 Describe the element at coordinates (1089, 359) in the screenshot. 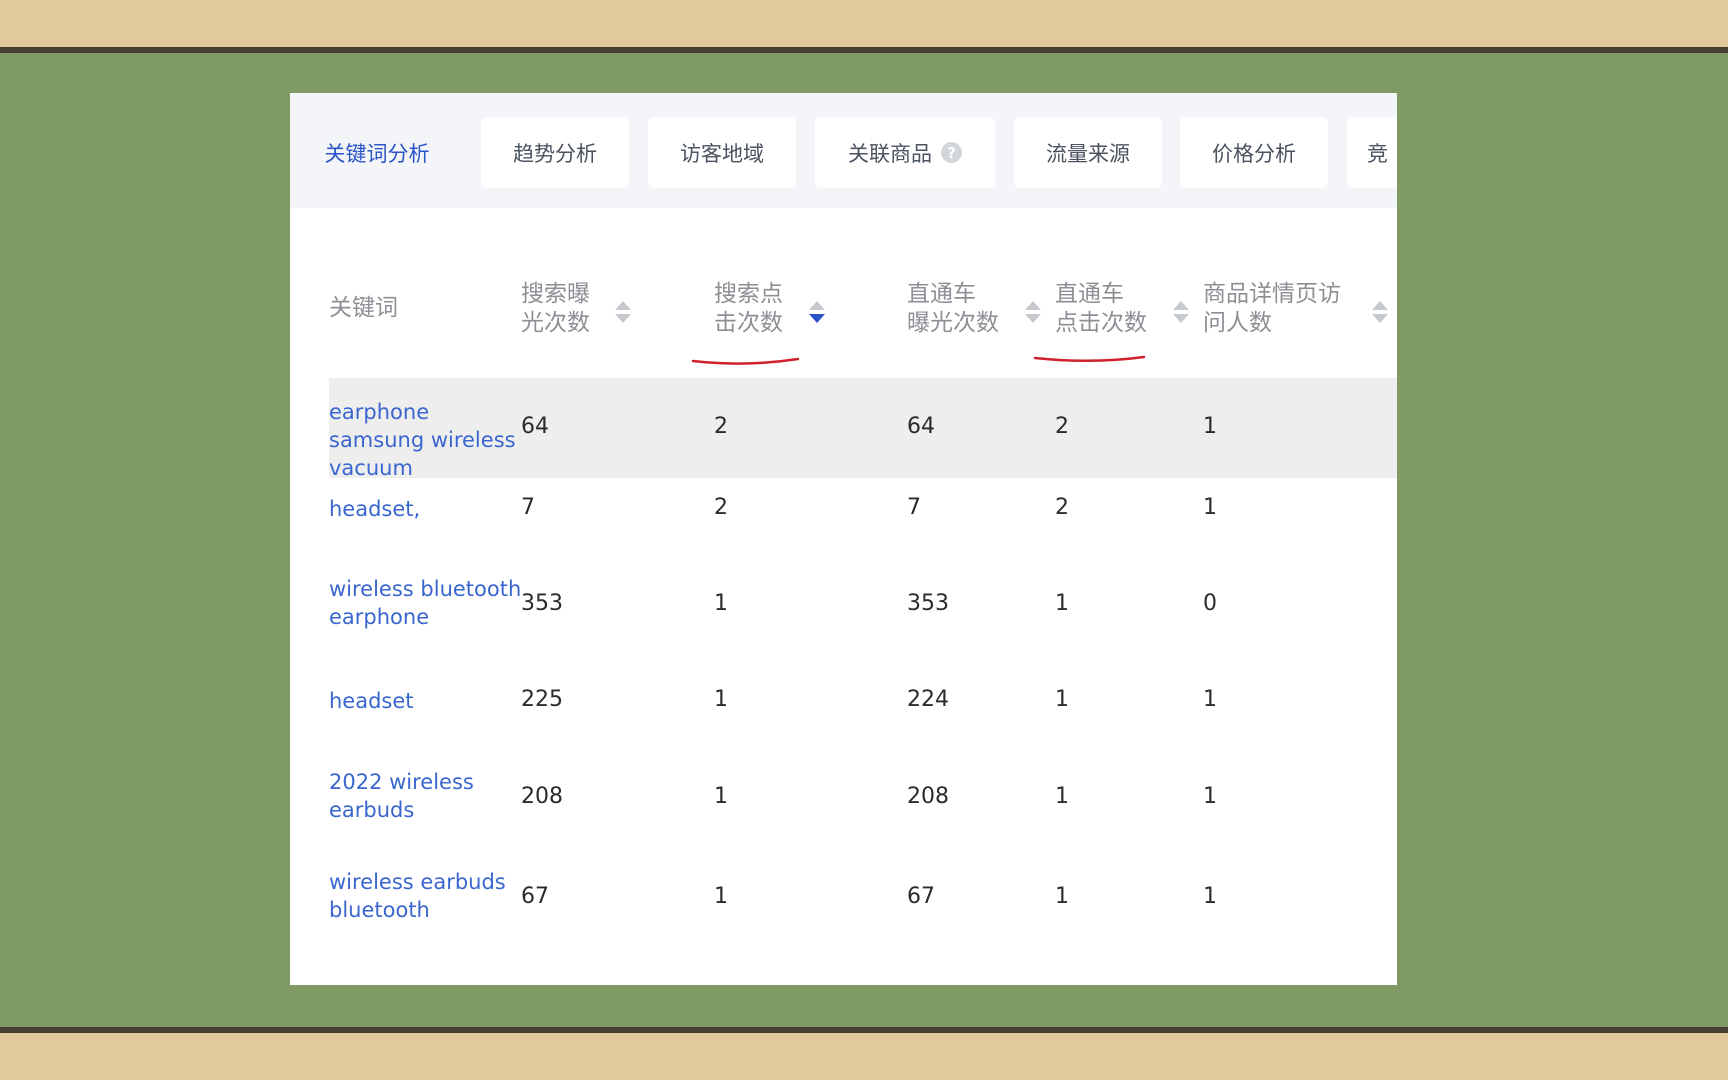

I see `annotation-underline-ztc-clicks` at that location.